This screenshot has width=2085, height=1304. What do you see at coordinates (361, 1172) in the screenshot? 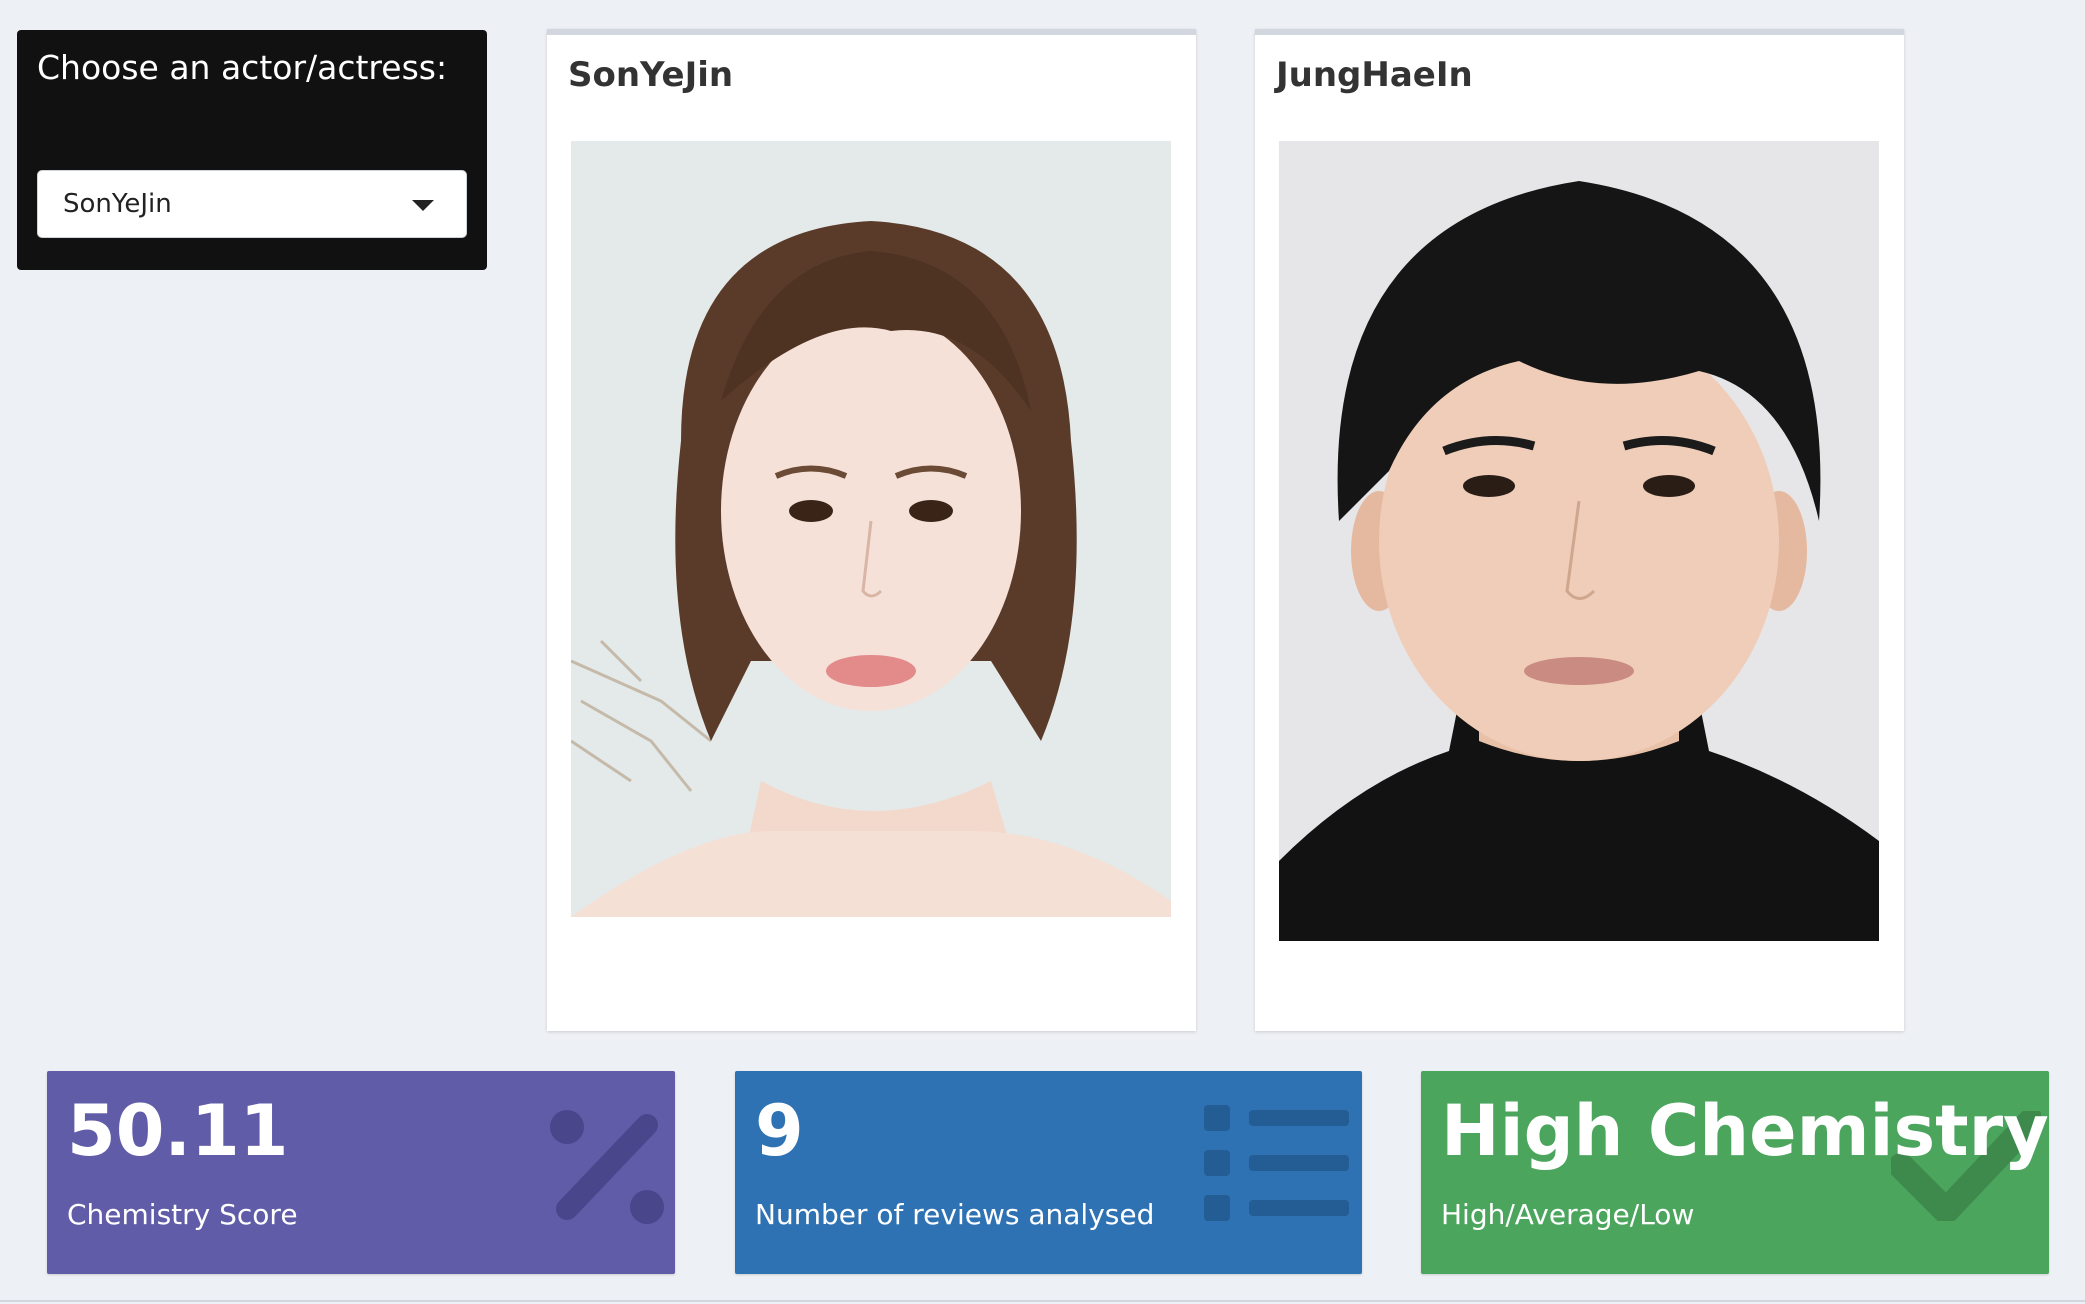
I see `chemistry-score-box: 50.11 Chemistry Score` at bounding box center [361, 1172].